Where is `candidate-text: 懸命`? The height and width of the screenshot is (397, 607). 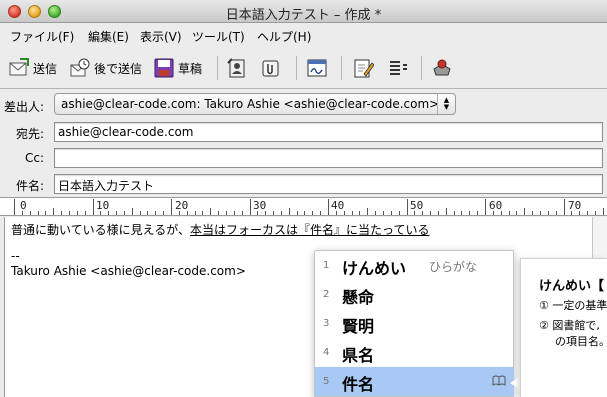
candidate-text: 懸命 is located at coordinates (358, 297).